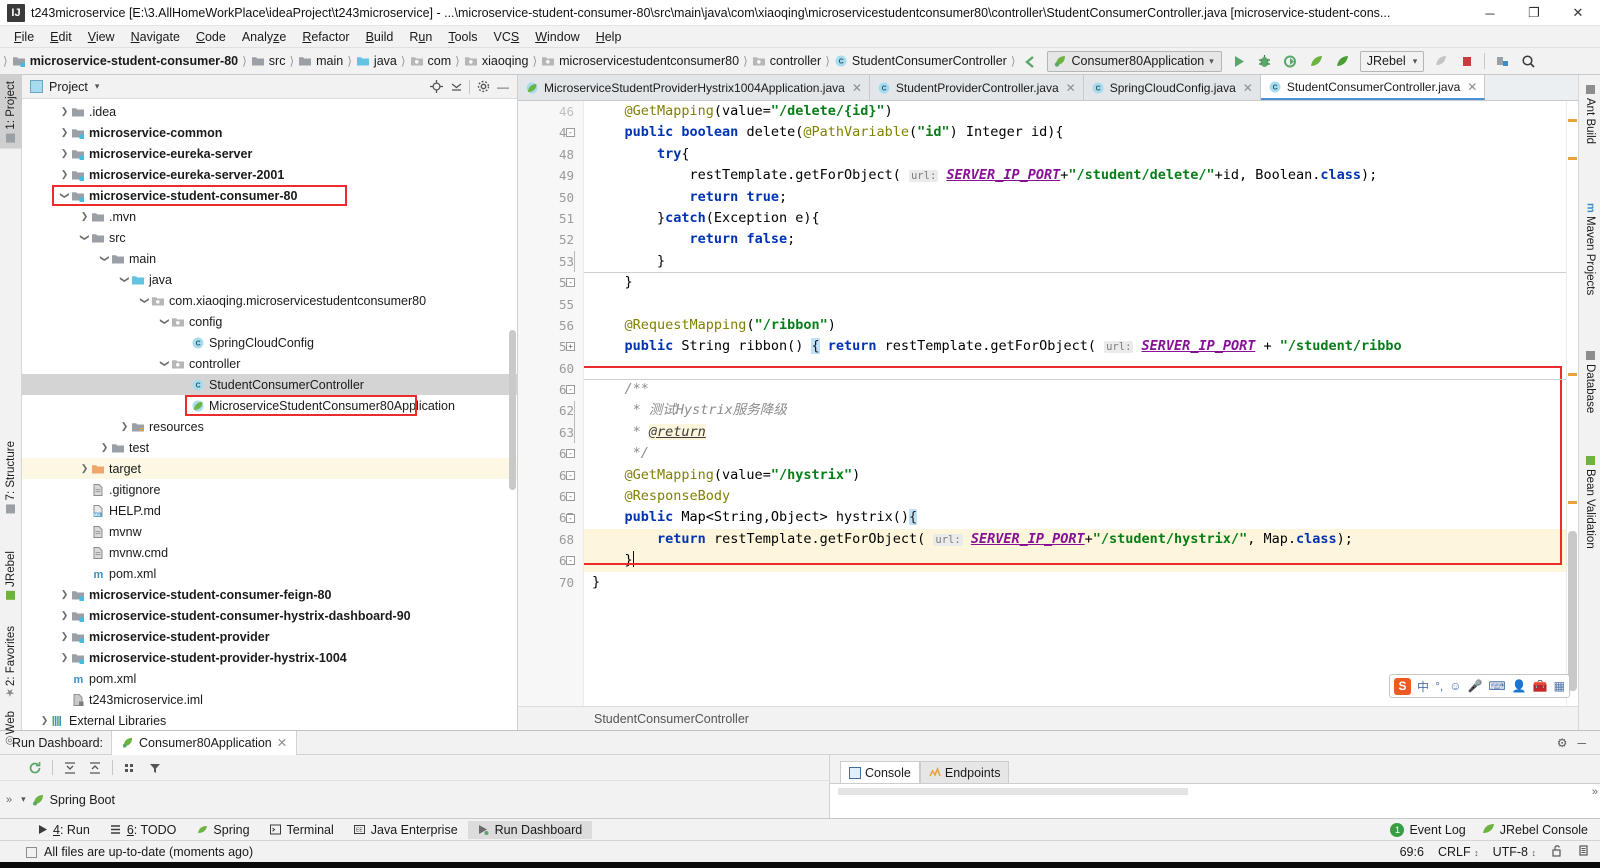 This screenshot has height=868, width=1600. What do you see at coordinates (11, 575) in the screenshot?
I see `tool-window-button-jrebel: JRebel` at bounding box center [11, 575].